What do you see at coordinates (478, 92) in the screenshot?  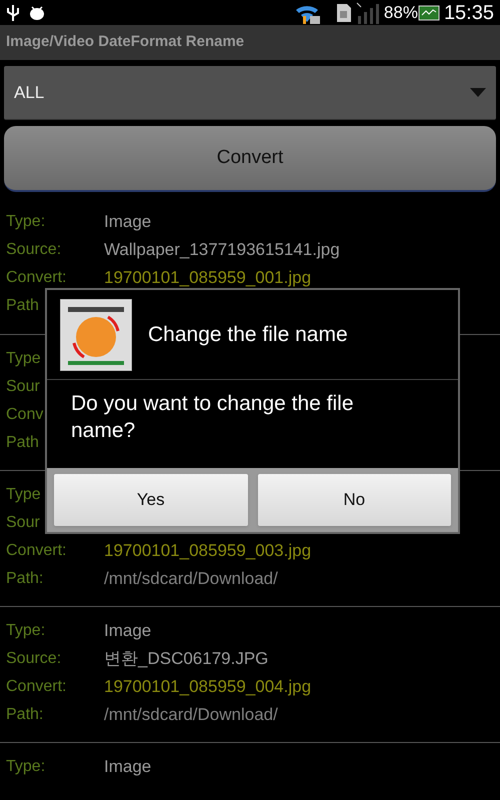 I see `dropdown-arrow-icon` at bounding box center [478, 92].